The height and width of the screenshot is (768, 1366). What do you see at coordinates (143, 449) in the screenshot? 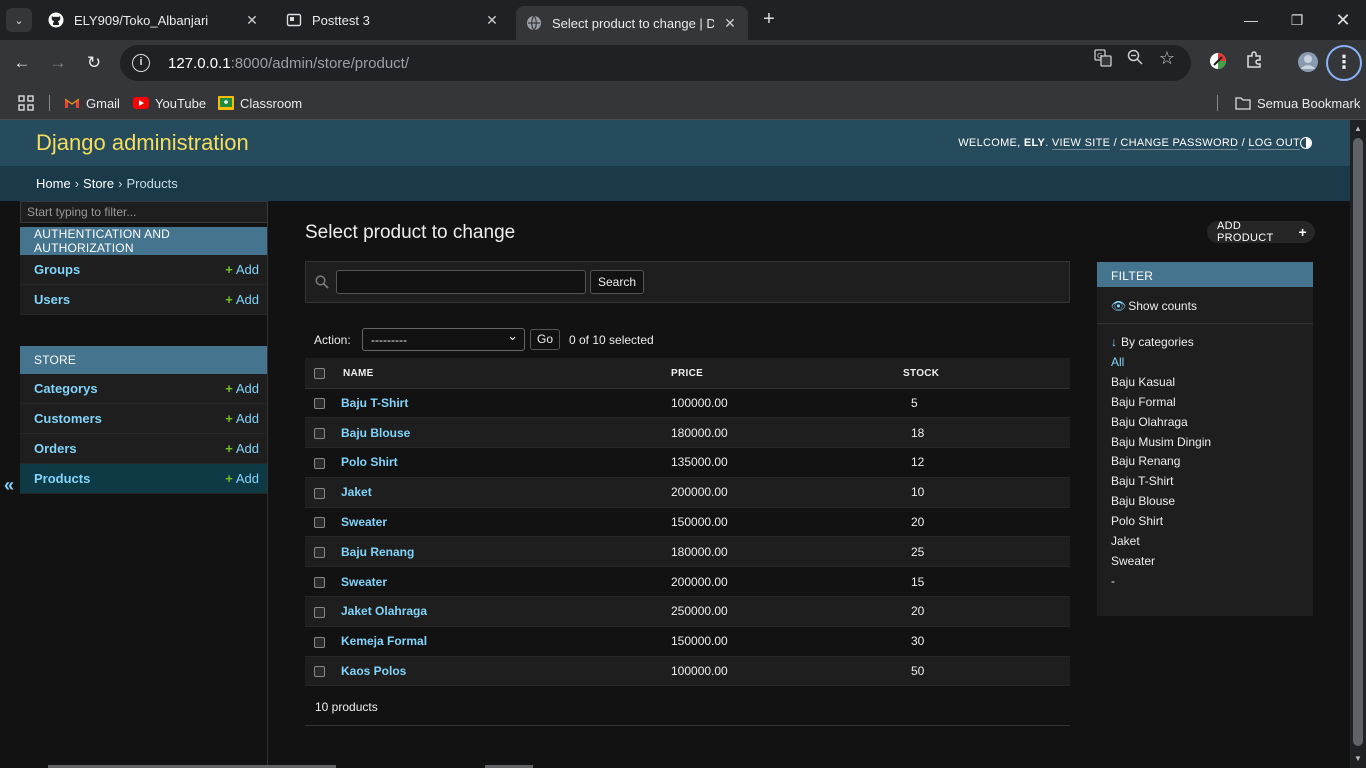
I see `sidebar-item-orders: Orders + Add` at bounding box center [143, 449].